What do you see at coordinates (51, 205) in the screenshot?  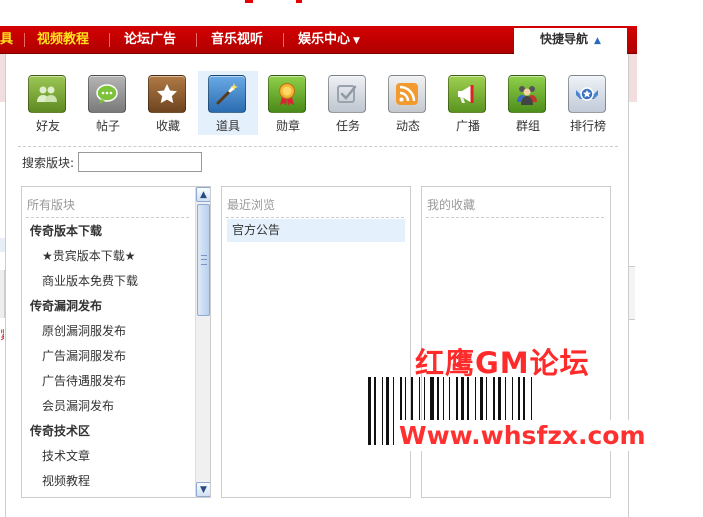 I see `all-forums-title: 所有版块` at bounding box center [51, 205].